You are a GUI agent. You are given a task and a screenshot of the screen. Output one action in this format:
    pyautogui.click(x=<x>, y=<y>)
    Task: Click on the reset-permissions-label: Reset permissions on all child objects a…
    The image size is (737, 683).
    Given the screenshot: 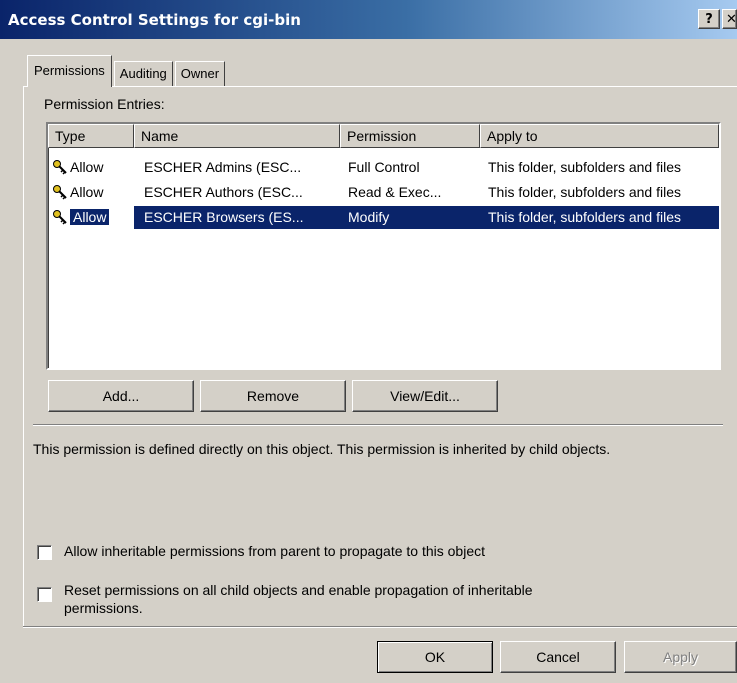 What is the action you would take?
    pyautogui.click(x=298, y=599)
    